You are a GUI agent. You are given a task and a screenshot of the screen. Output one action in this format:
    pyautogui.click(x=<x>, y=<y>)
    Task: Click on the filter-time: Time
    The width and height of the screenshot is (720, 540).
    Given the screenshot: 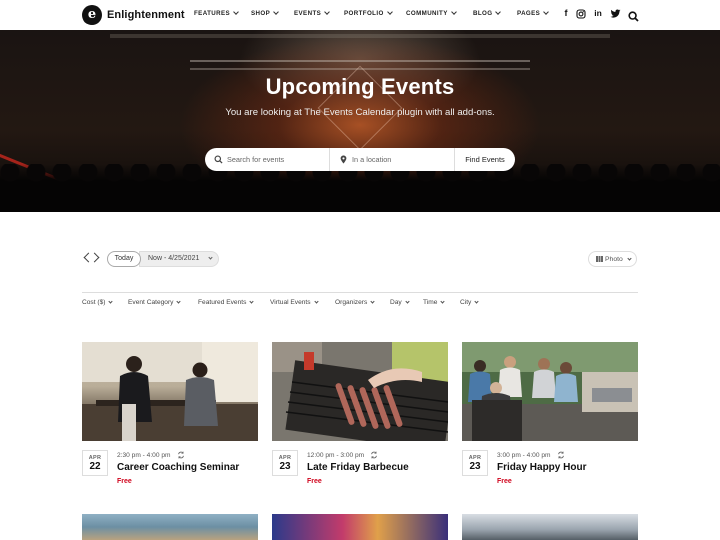 What is the action you would take?
    pyautogui.click(x=434, y=302)
    